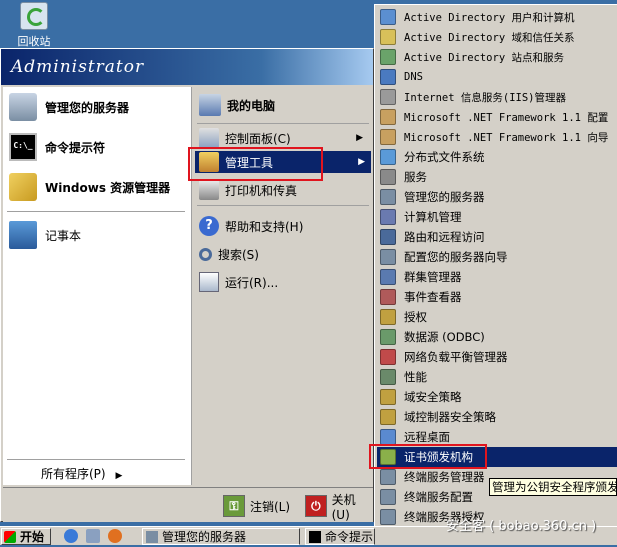 The width and height of the screenshot is (617, 547). What do you see at coordinates (340, 536) in the screenshot?
I see `taskbar-task-cmd: 命令提示` at bounding box center [340, 536].